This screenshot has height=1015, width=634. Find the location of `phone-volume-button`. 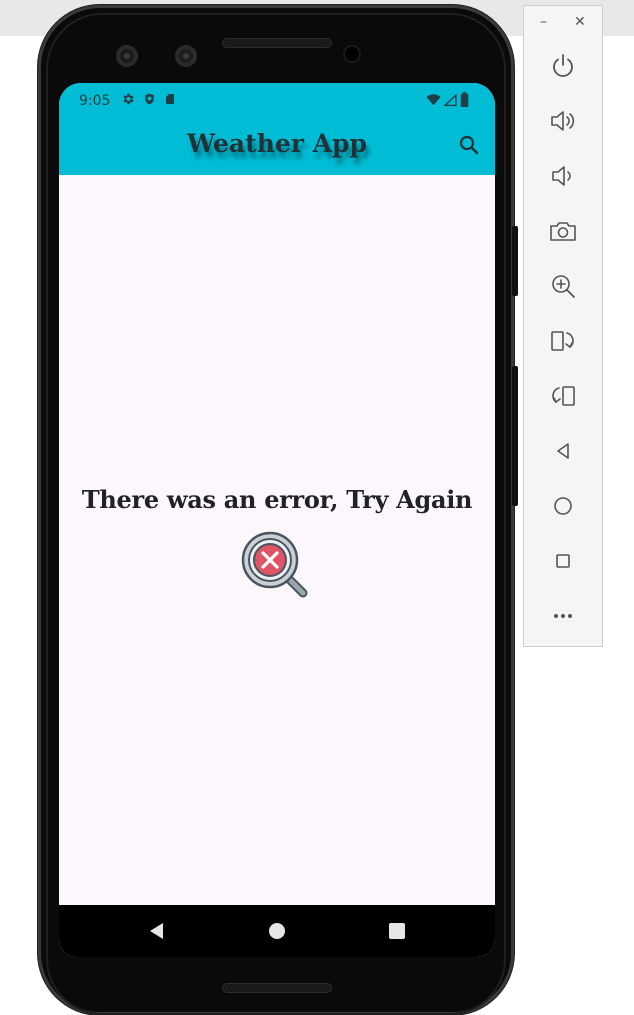

phone-volume-button is located at coordinates (515, 436).